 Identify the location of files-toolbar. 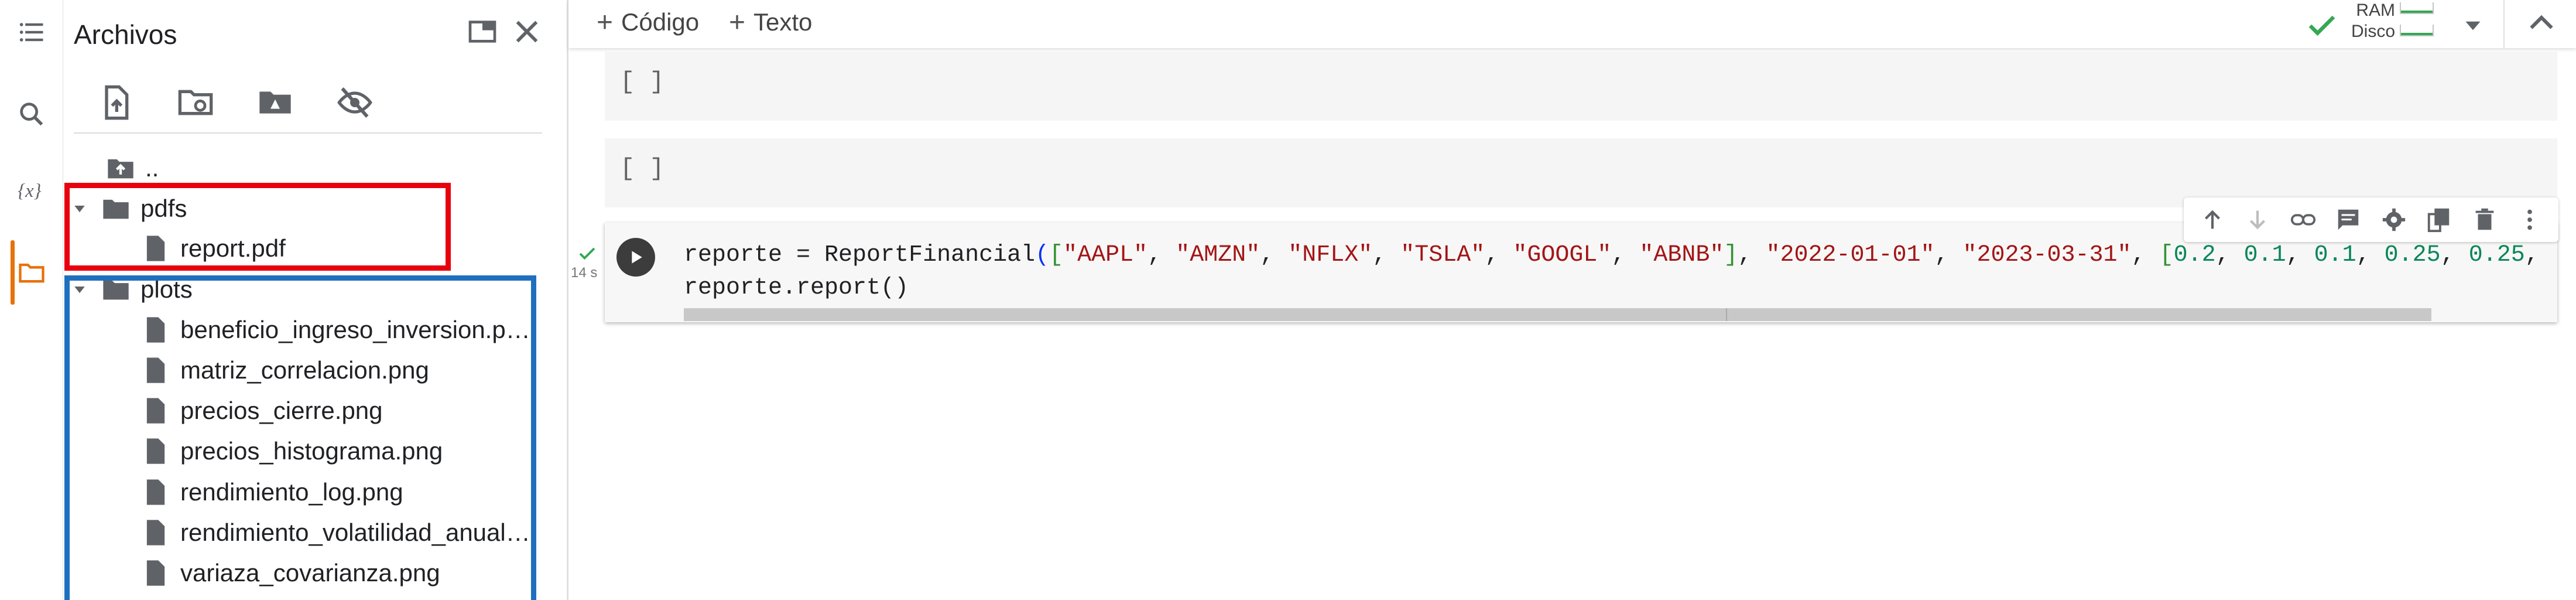
(235, 102).